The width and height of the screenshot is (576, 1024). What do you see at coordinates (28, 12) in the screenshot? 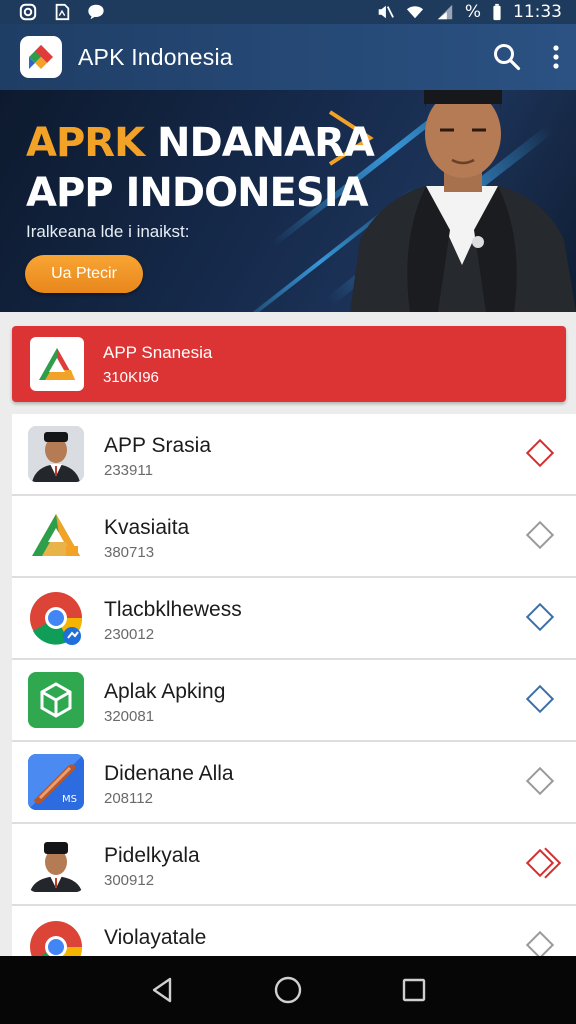
I see `instagram-icon` at bounding box center [28, 12].